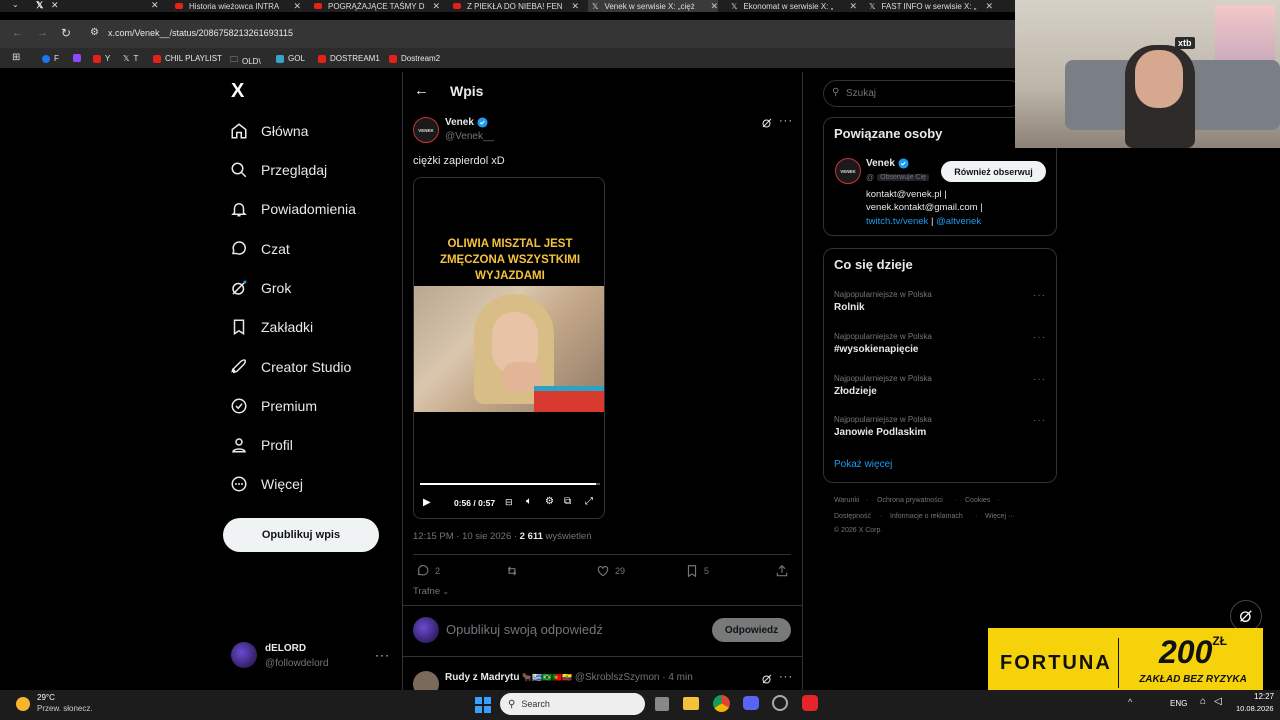  What do you see at coordinates (786, 677) in the screenshot?
I see `reply-menu-icon: ···` at bounding box center [786, 677].